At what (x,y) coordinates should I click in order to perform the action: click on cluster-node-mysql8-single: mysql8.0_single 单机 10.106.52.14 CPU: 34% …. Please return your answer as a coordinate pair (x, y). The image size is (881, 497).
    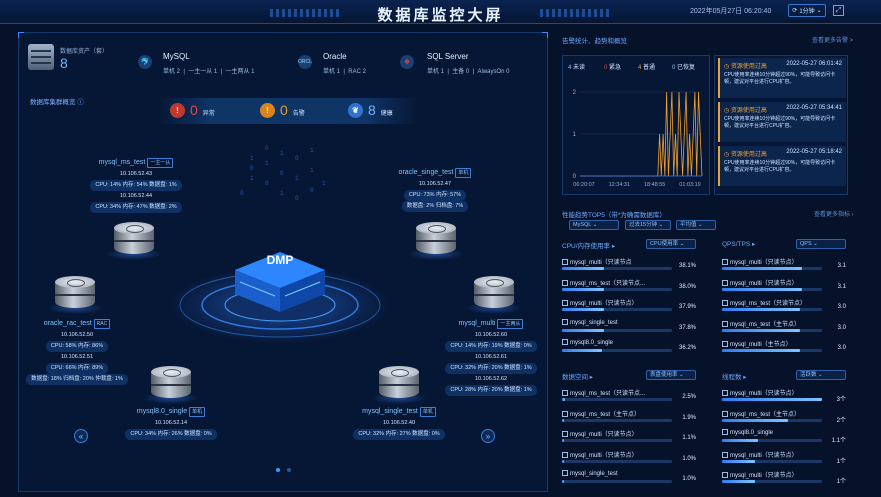
    Looking at the image, I should click on (171, 423).